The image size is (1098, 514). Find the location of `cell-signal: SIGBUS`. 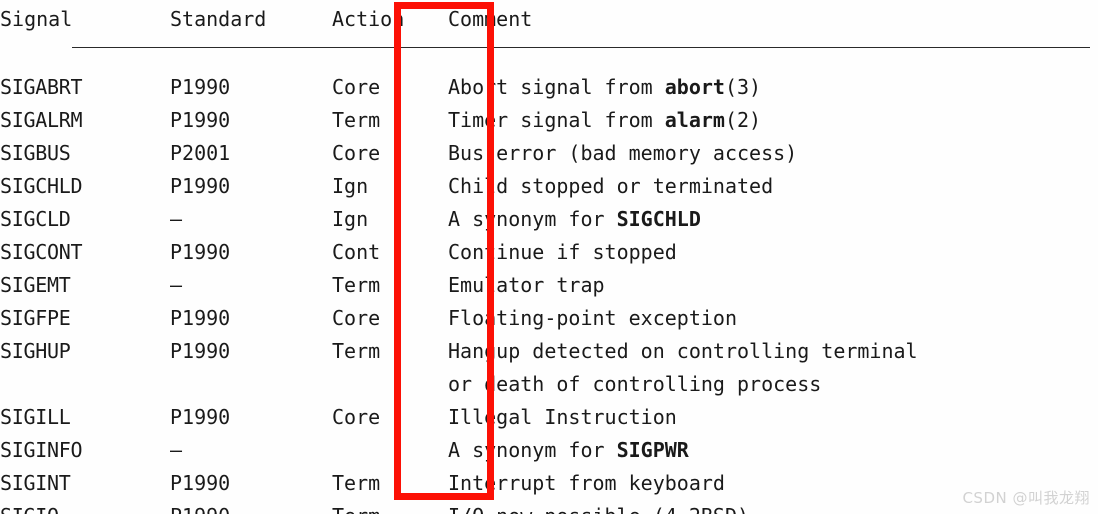

cell-signal: SIGBUS is located at coordinates (35, 153).